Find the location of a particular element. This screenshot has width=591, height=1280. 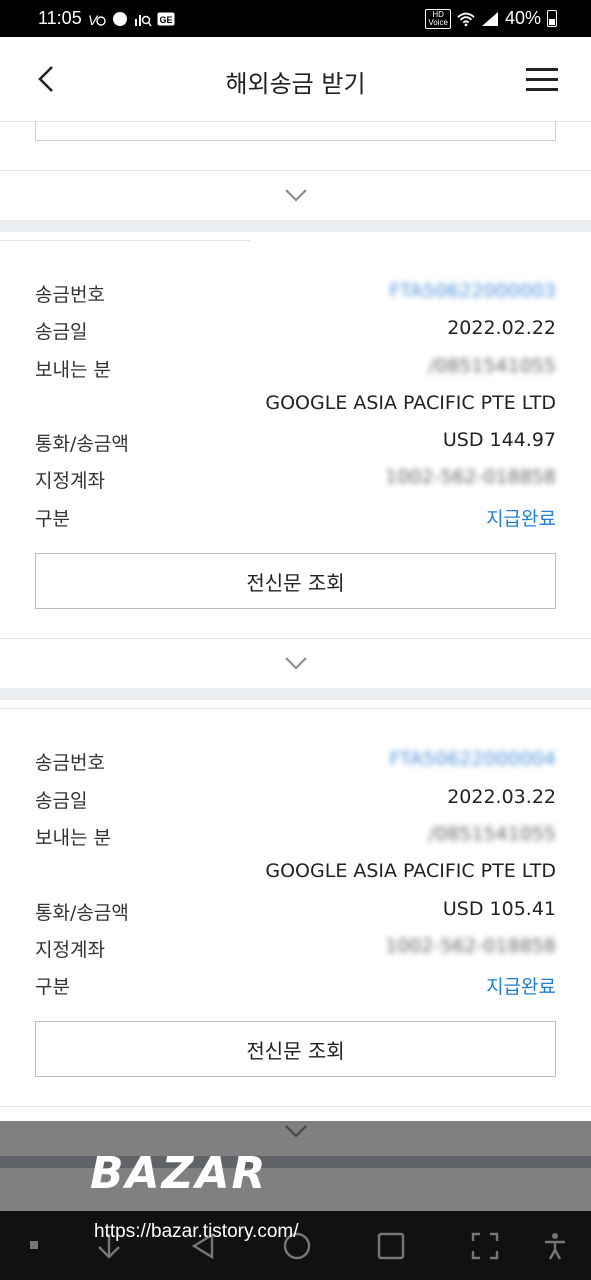

notification-icons: V GE is located at coordinates (131, 19).